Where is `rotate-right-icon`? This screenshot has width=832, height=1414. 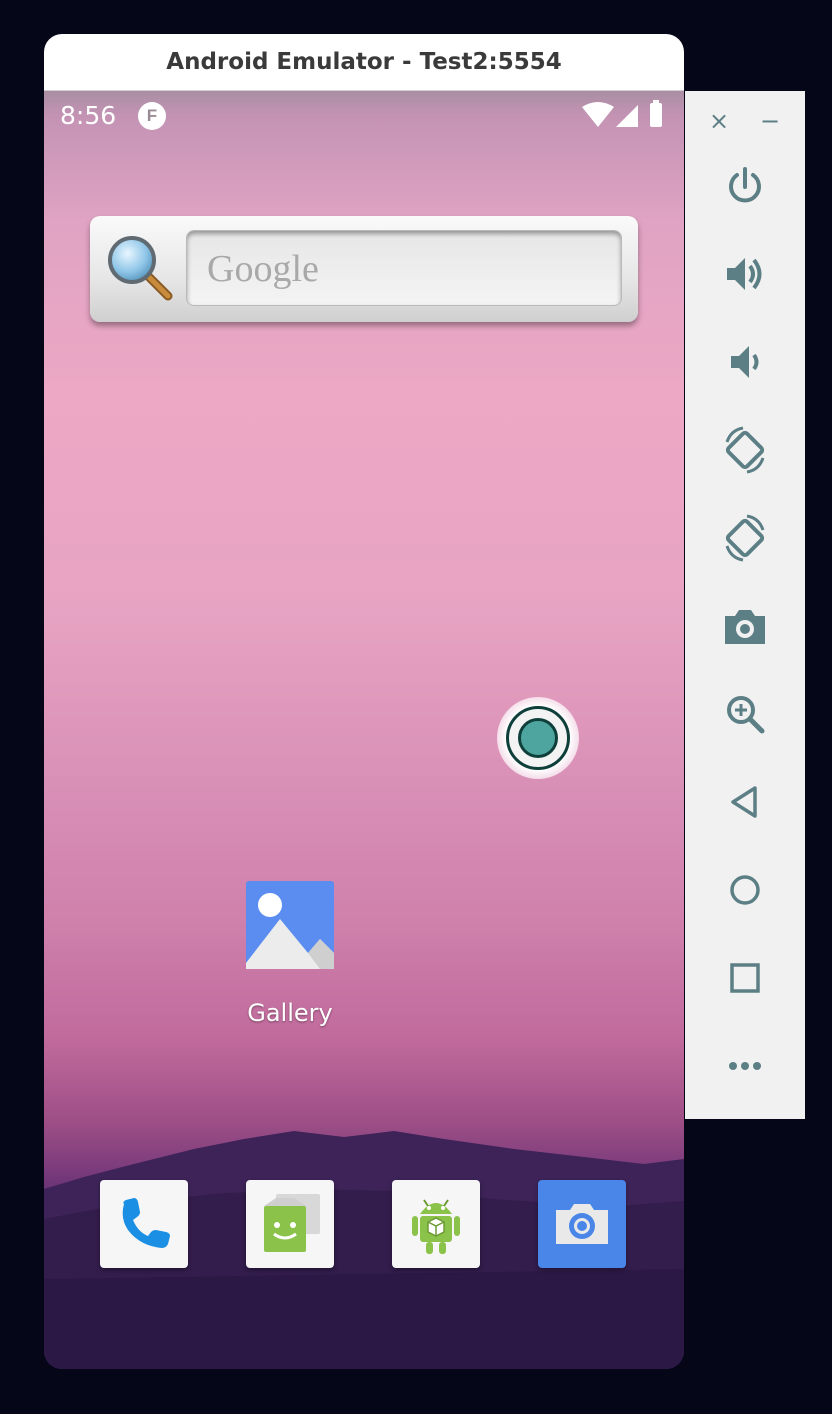 rotate-right-icon is located at coordinates (745, 538).